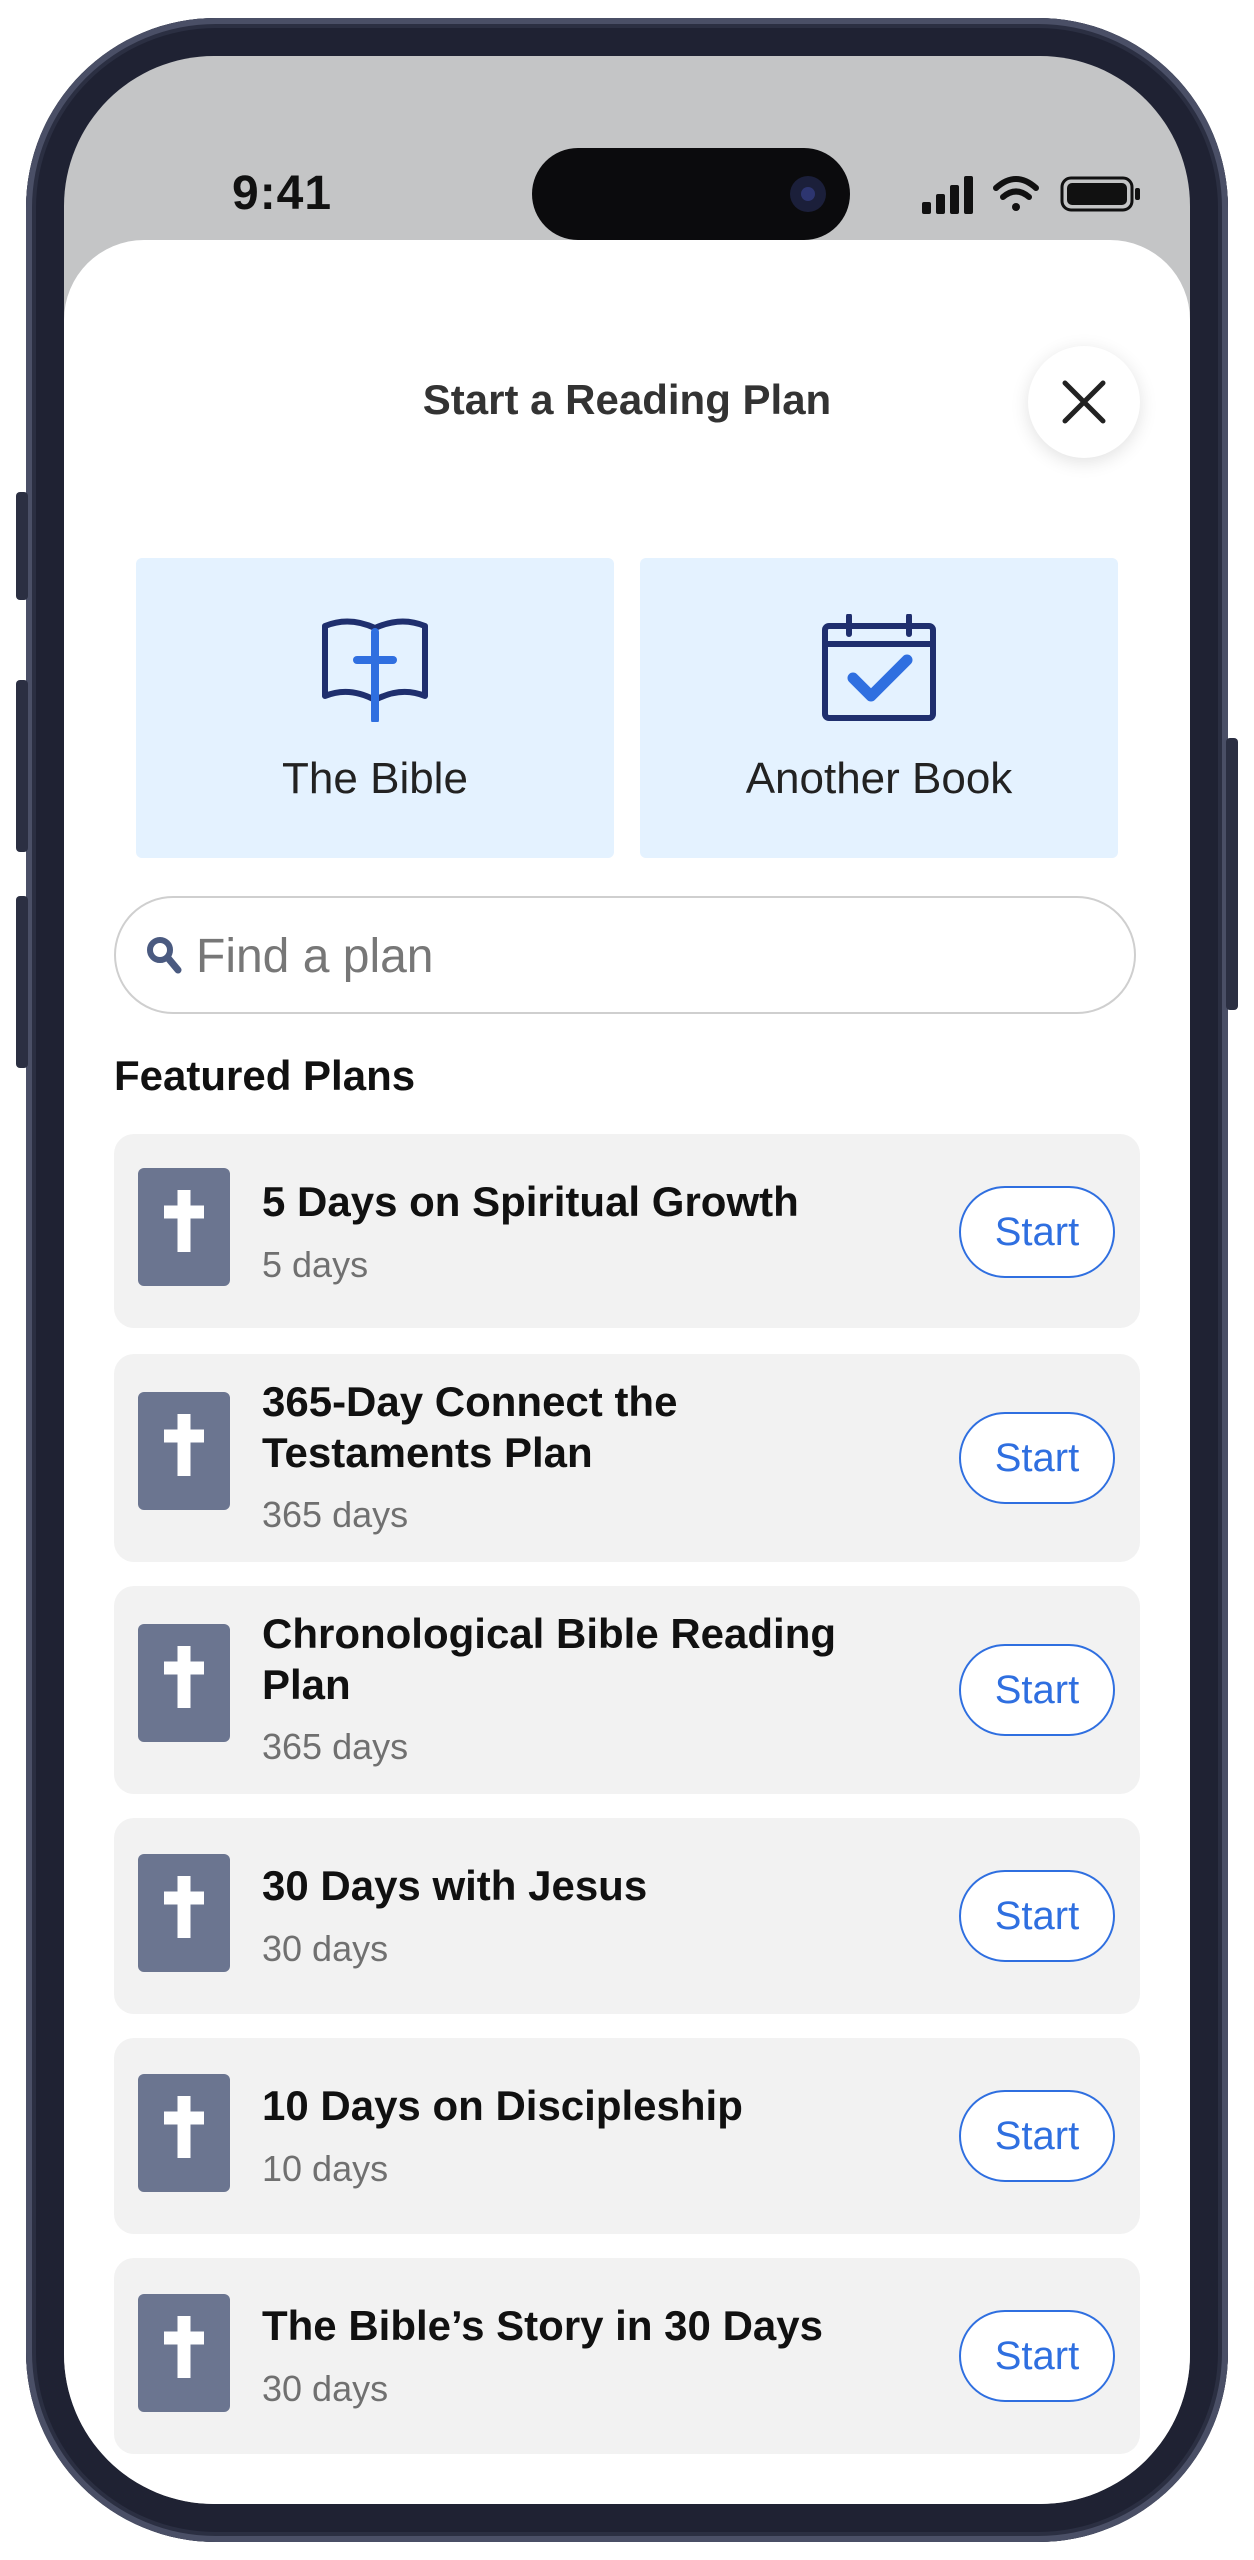  What do you see at coordinates (549, 1659) in the screenshot?
I see `plan-title: Chronological Bible Reading Plan` at bounding box center [549, 1659].